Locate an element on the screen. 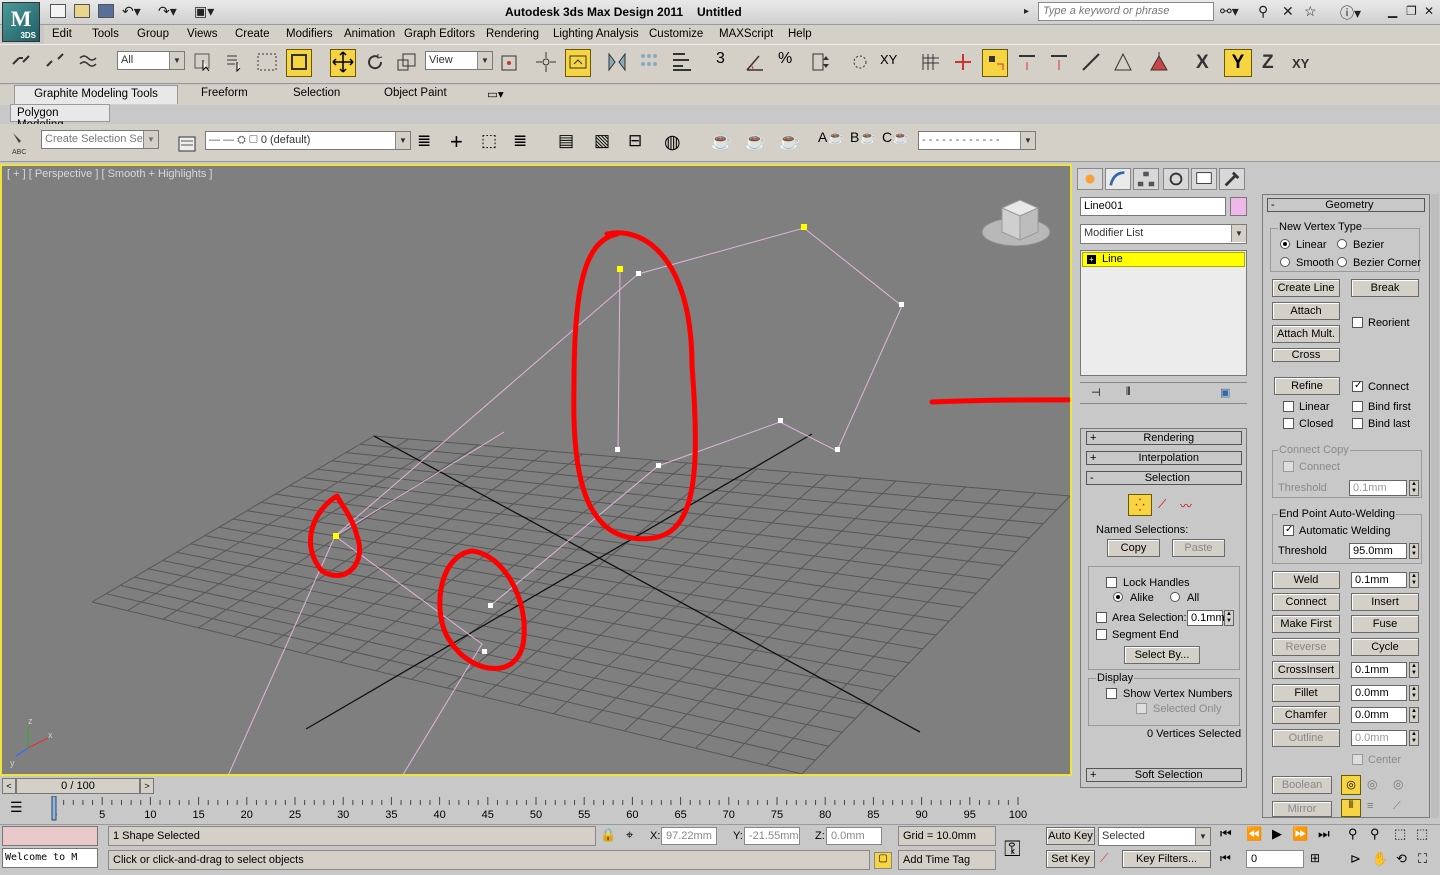  current-layer-dropdown: — — ⛭ ▢ 0 (default) ▼ is located at coordinates (308, 140).